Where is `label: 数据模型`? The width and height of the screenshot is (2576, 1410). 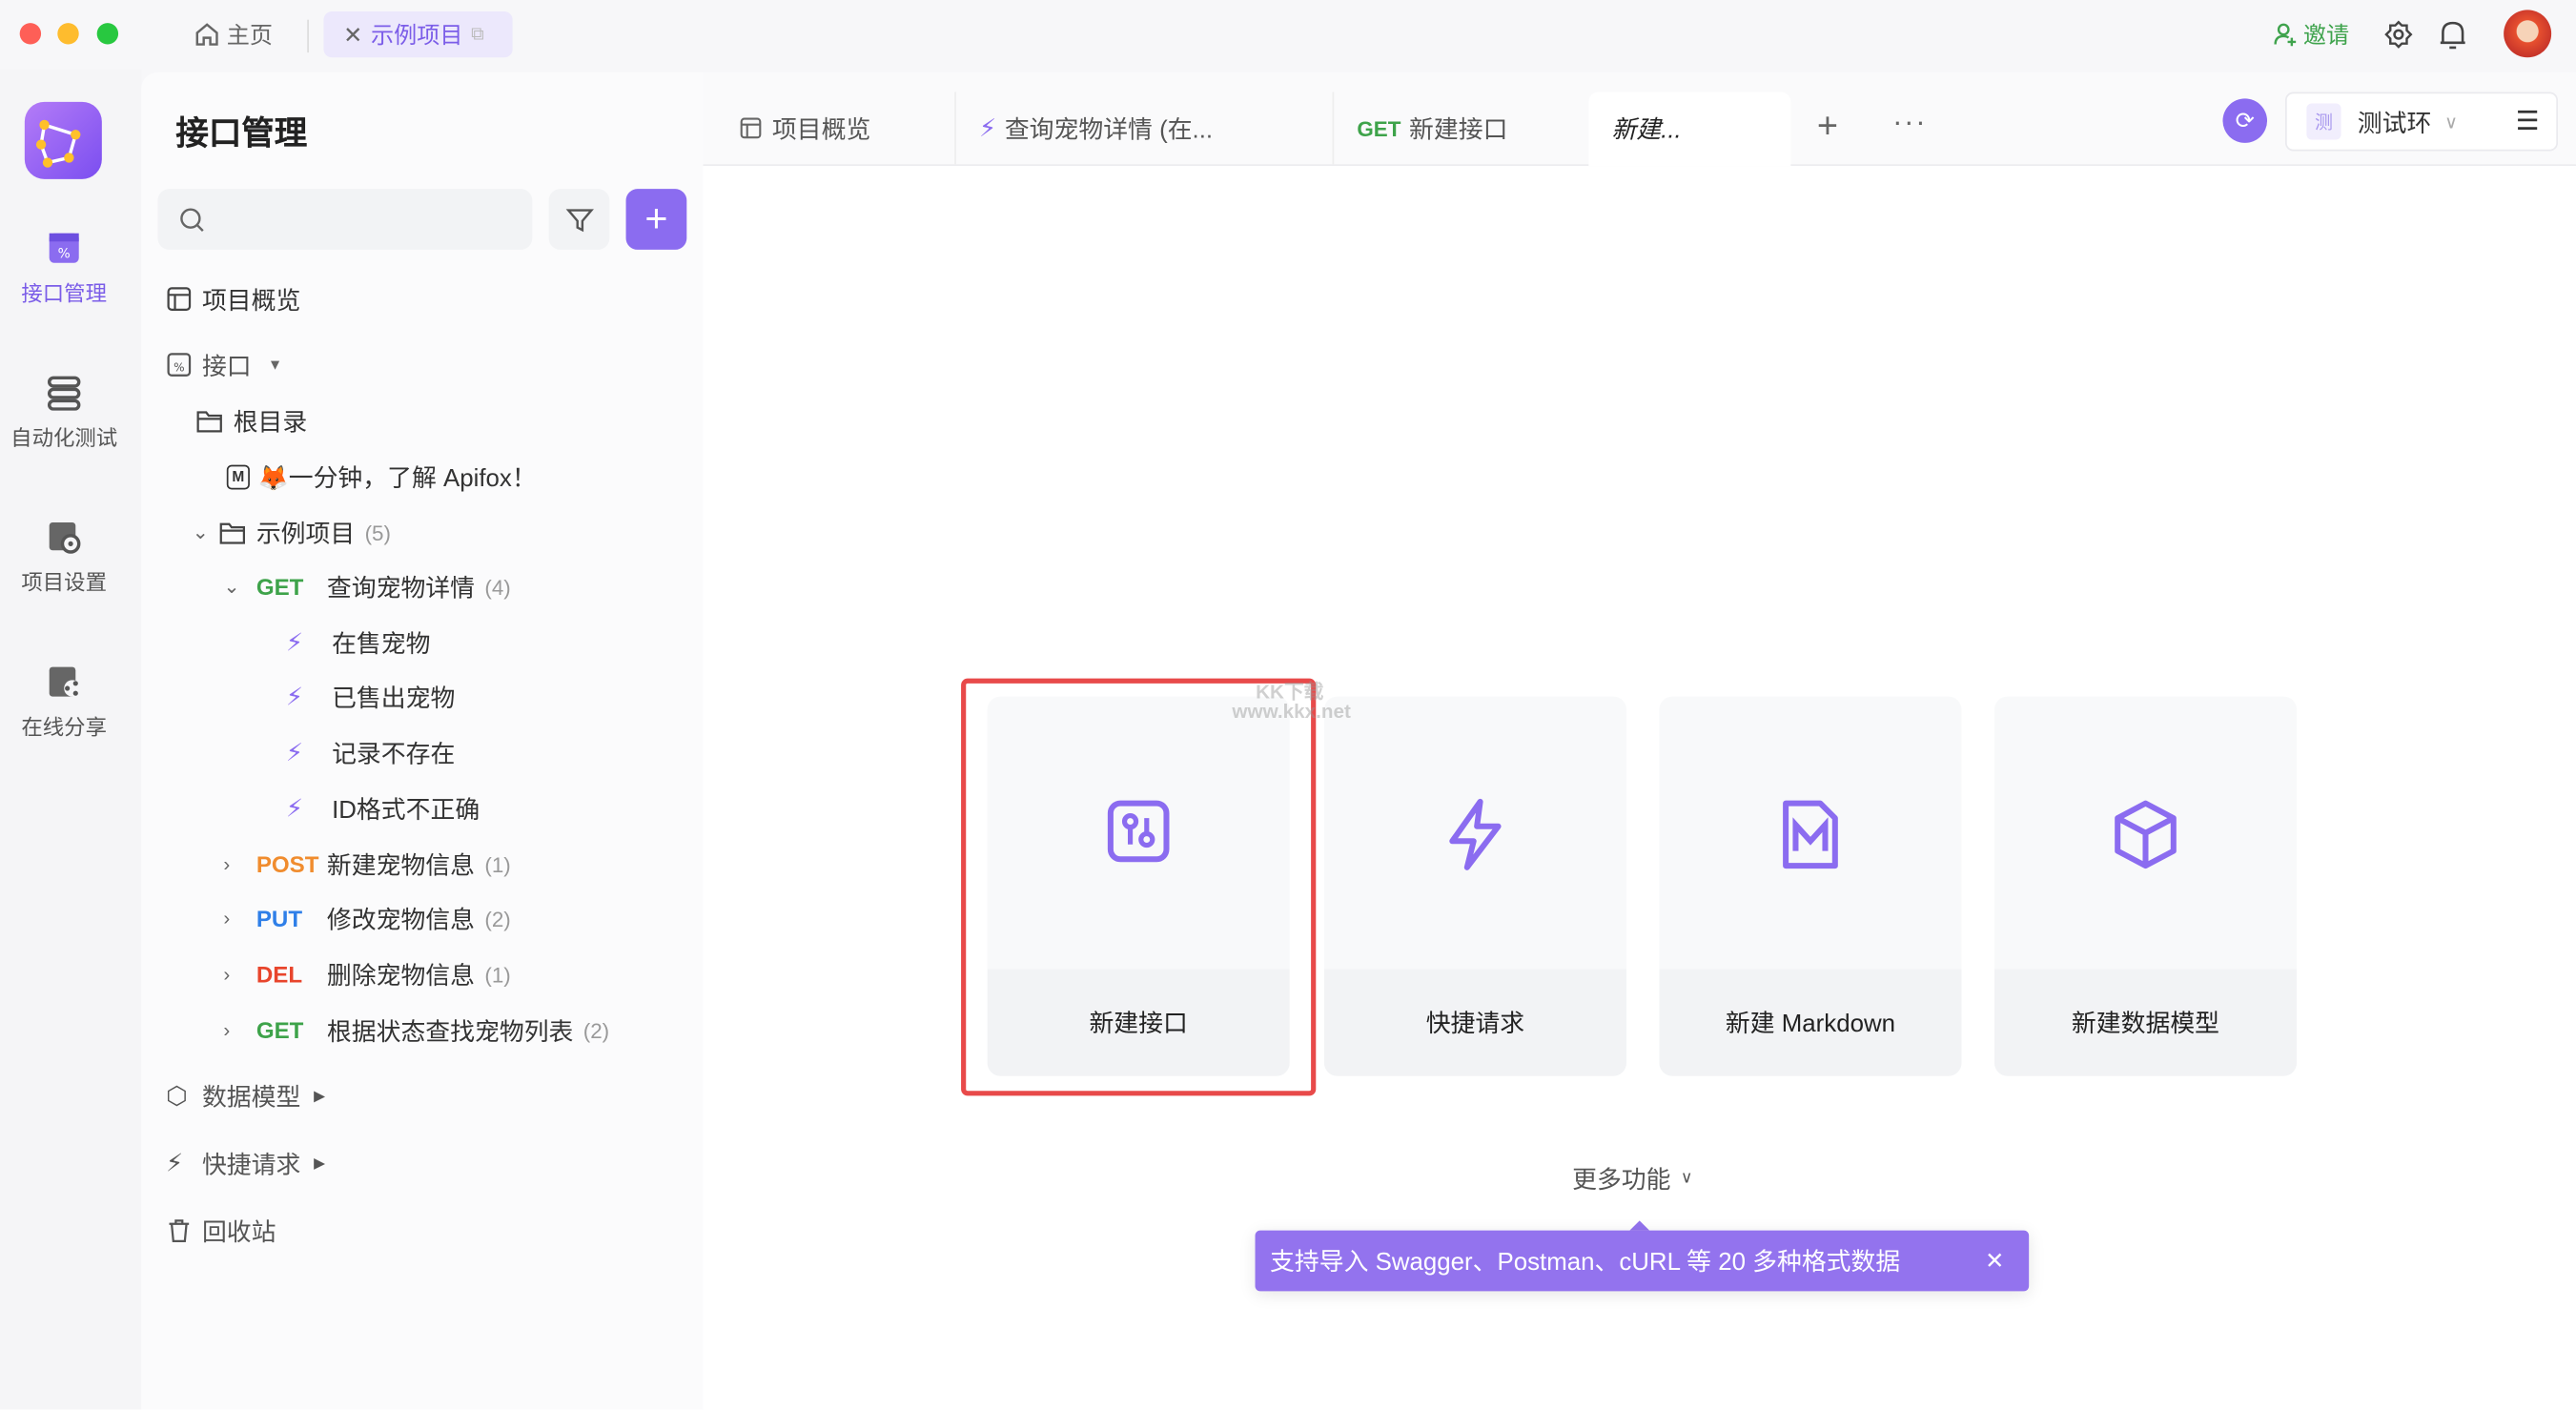
label: 数据模型 is located at coordinates (251, 1097).